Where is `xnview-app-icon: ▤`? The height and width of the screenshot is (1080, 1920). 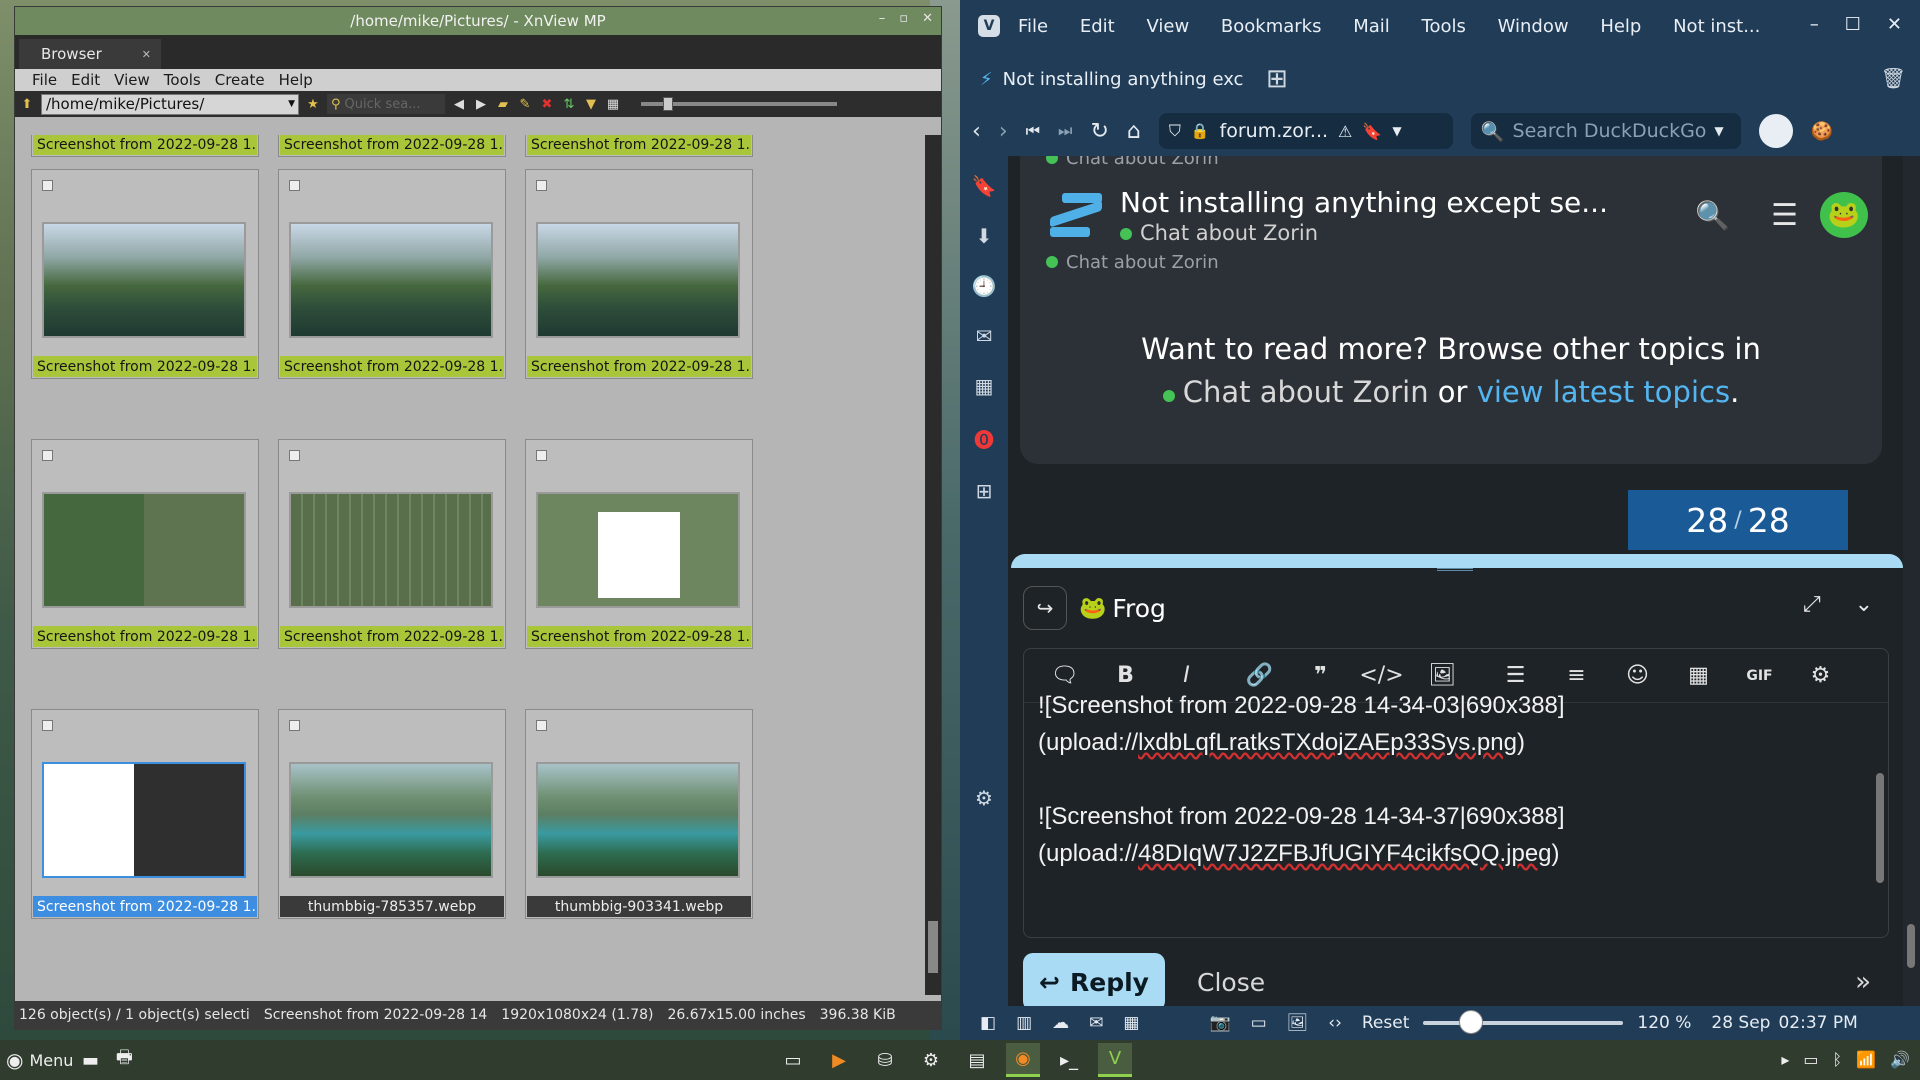 xnview-app-icon: ▤ is located at coordinates (977, 1060).